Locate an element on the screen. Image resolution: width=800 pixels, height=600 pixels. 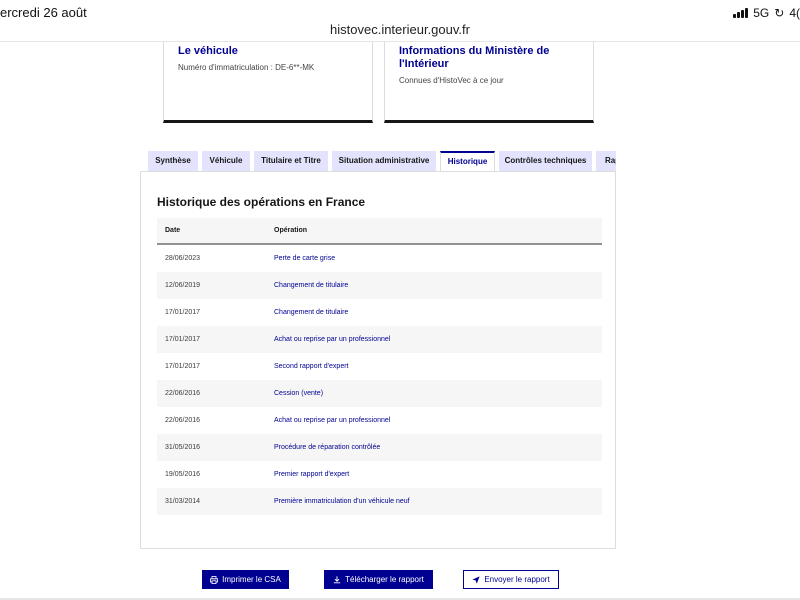
battery-label: 4( is located at coordinates (794, 13).